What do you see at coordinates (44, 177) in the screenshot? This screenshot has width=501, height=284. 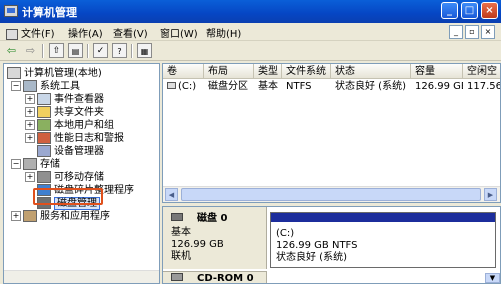 I see `removable-storage-icon` at bounding box center [44, 177].